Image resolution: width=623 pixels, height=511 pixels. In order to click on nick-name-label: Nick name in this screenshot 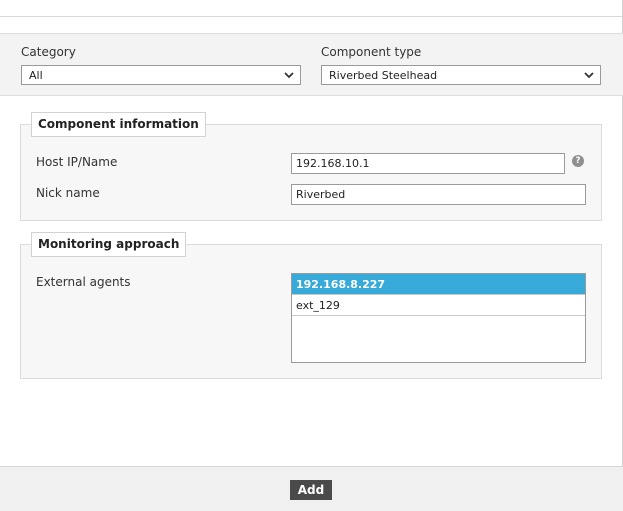, I will do `click(68, 193)`.